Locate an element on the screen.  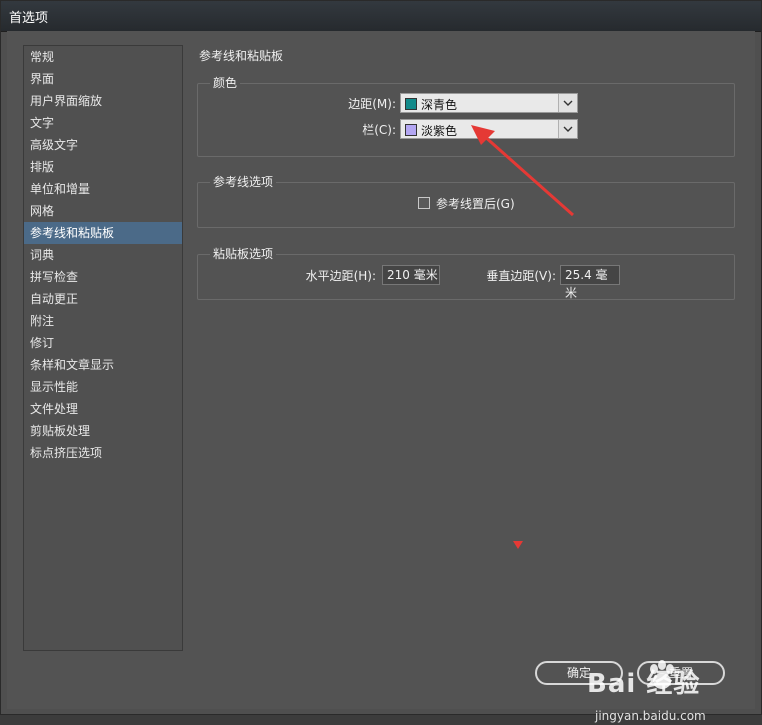
column-color-value: 淡紫色 is located at coordinates (439, 131).